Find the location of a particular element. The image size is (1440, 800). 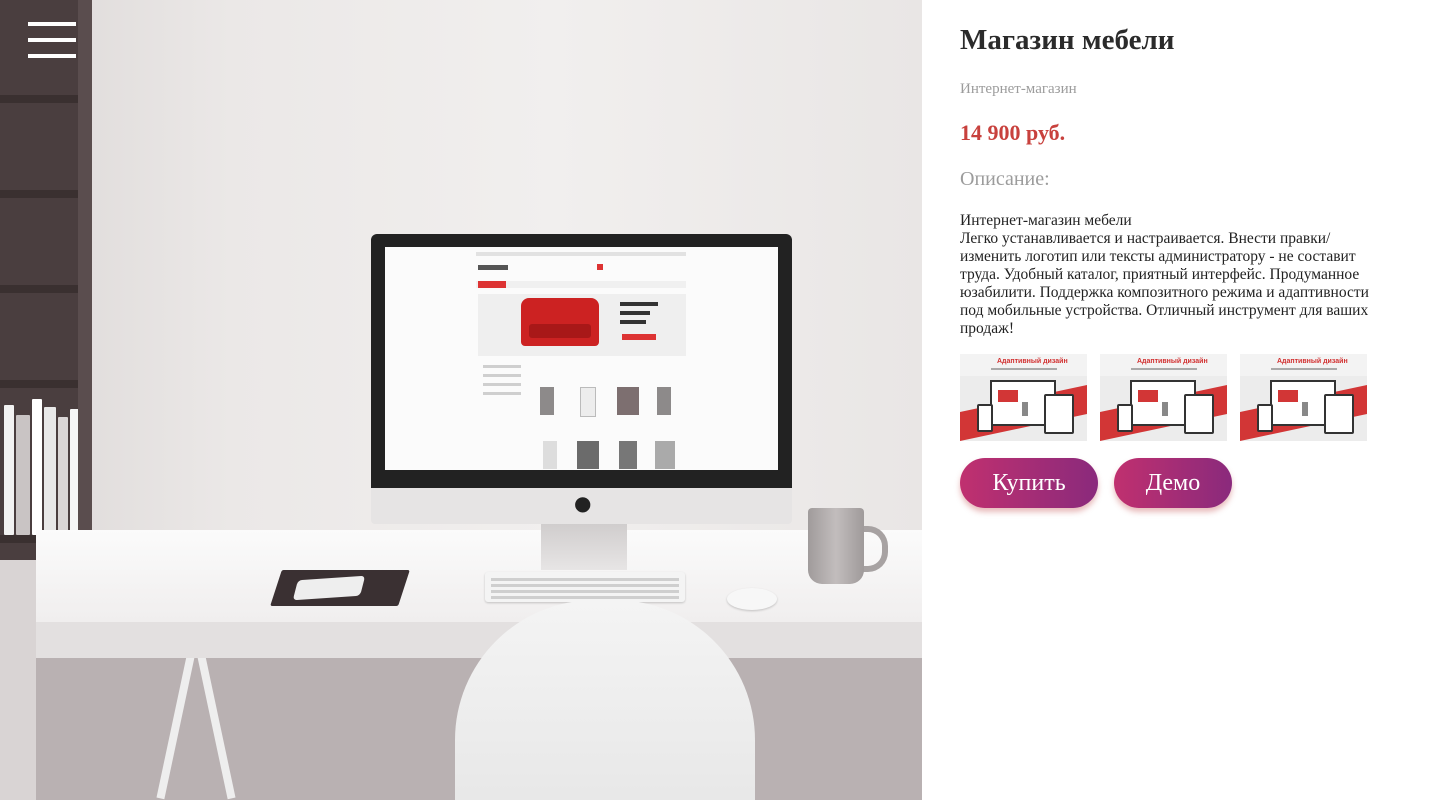

product-title: Магазин мебели is located at coordinates (1067, 40).